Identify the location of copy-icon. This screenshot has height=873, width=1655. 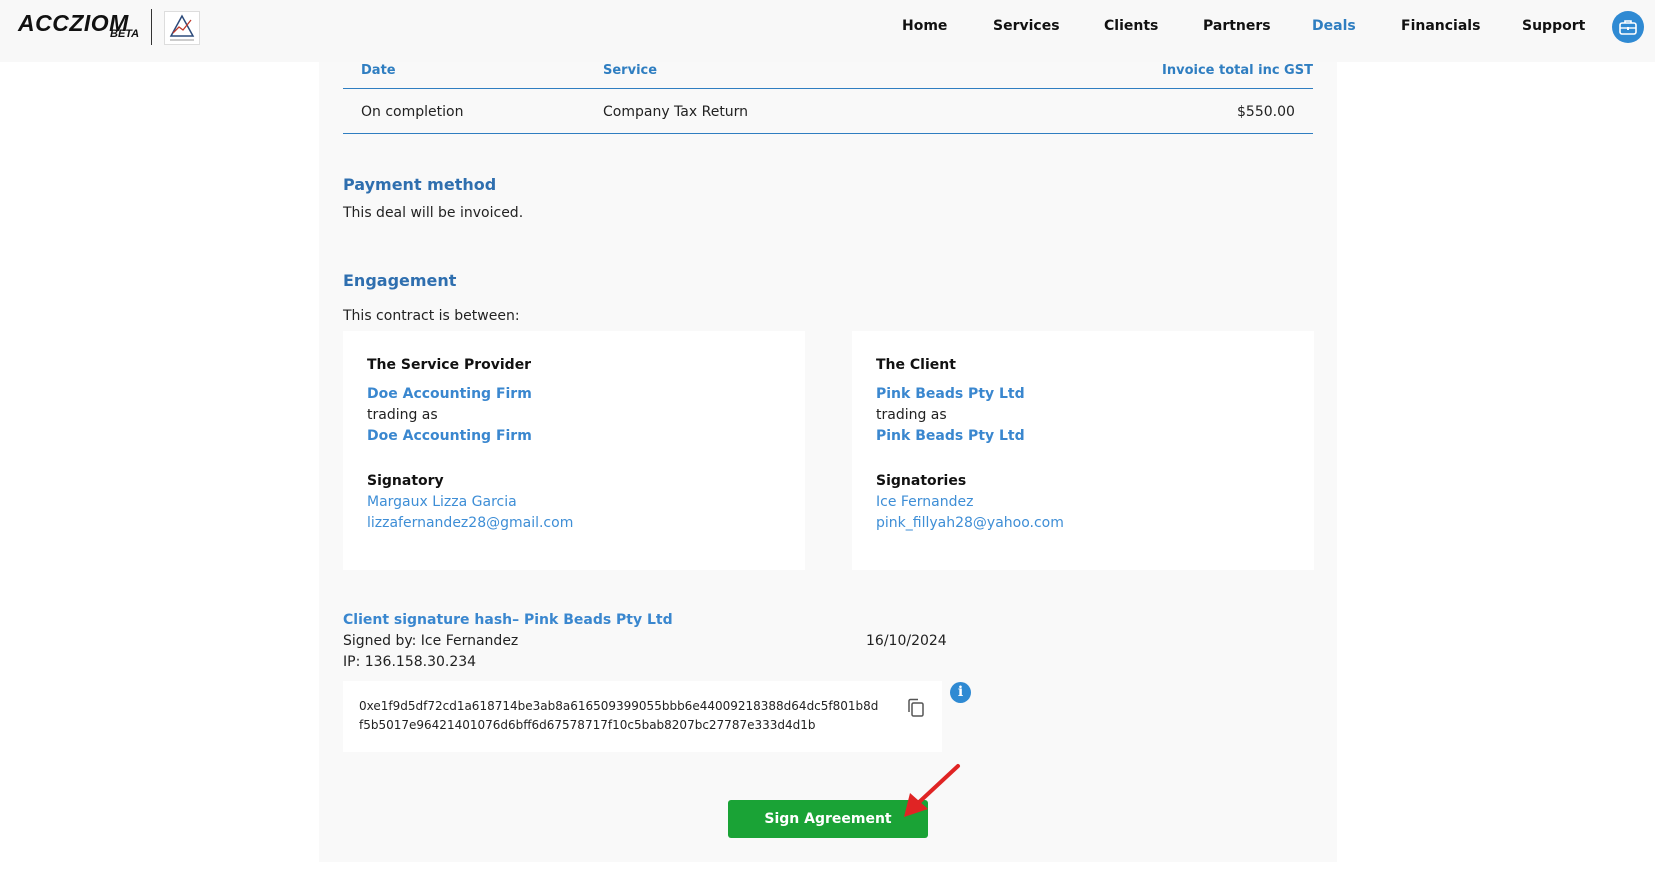
(916, 708).